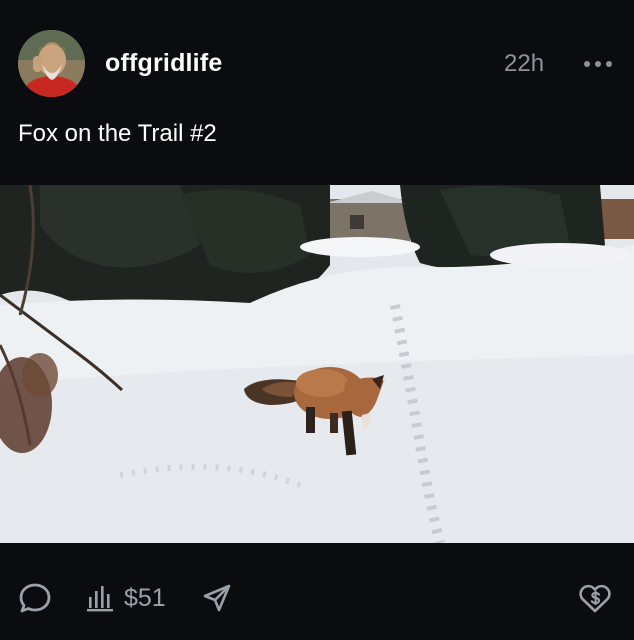  What do you see at coordinates (100, 599) in the screenshot?
I see `bar-chart-icon` at bounding box center [100, 599].